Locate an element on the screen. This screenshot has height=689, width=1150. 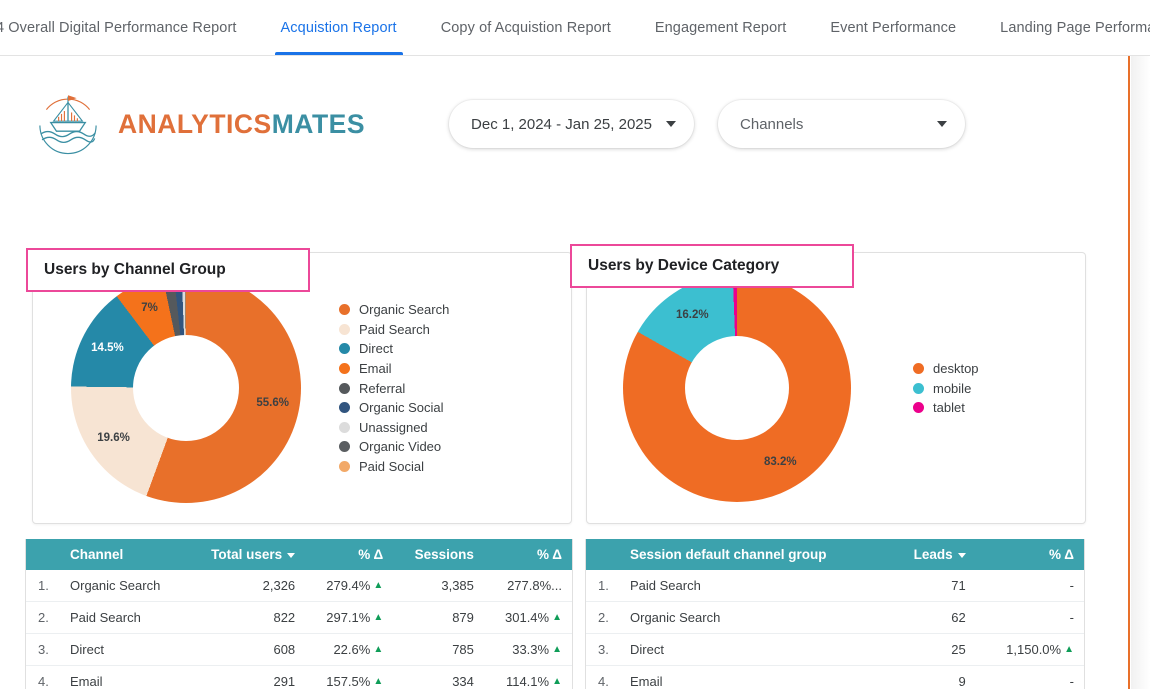
tab-label: Copy of Acquistion Report is located at coordinates (525, 27).